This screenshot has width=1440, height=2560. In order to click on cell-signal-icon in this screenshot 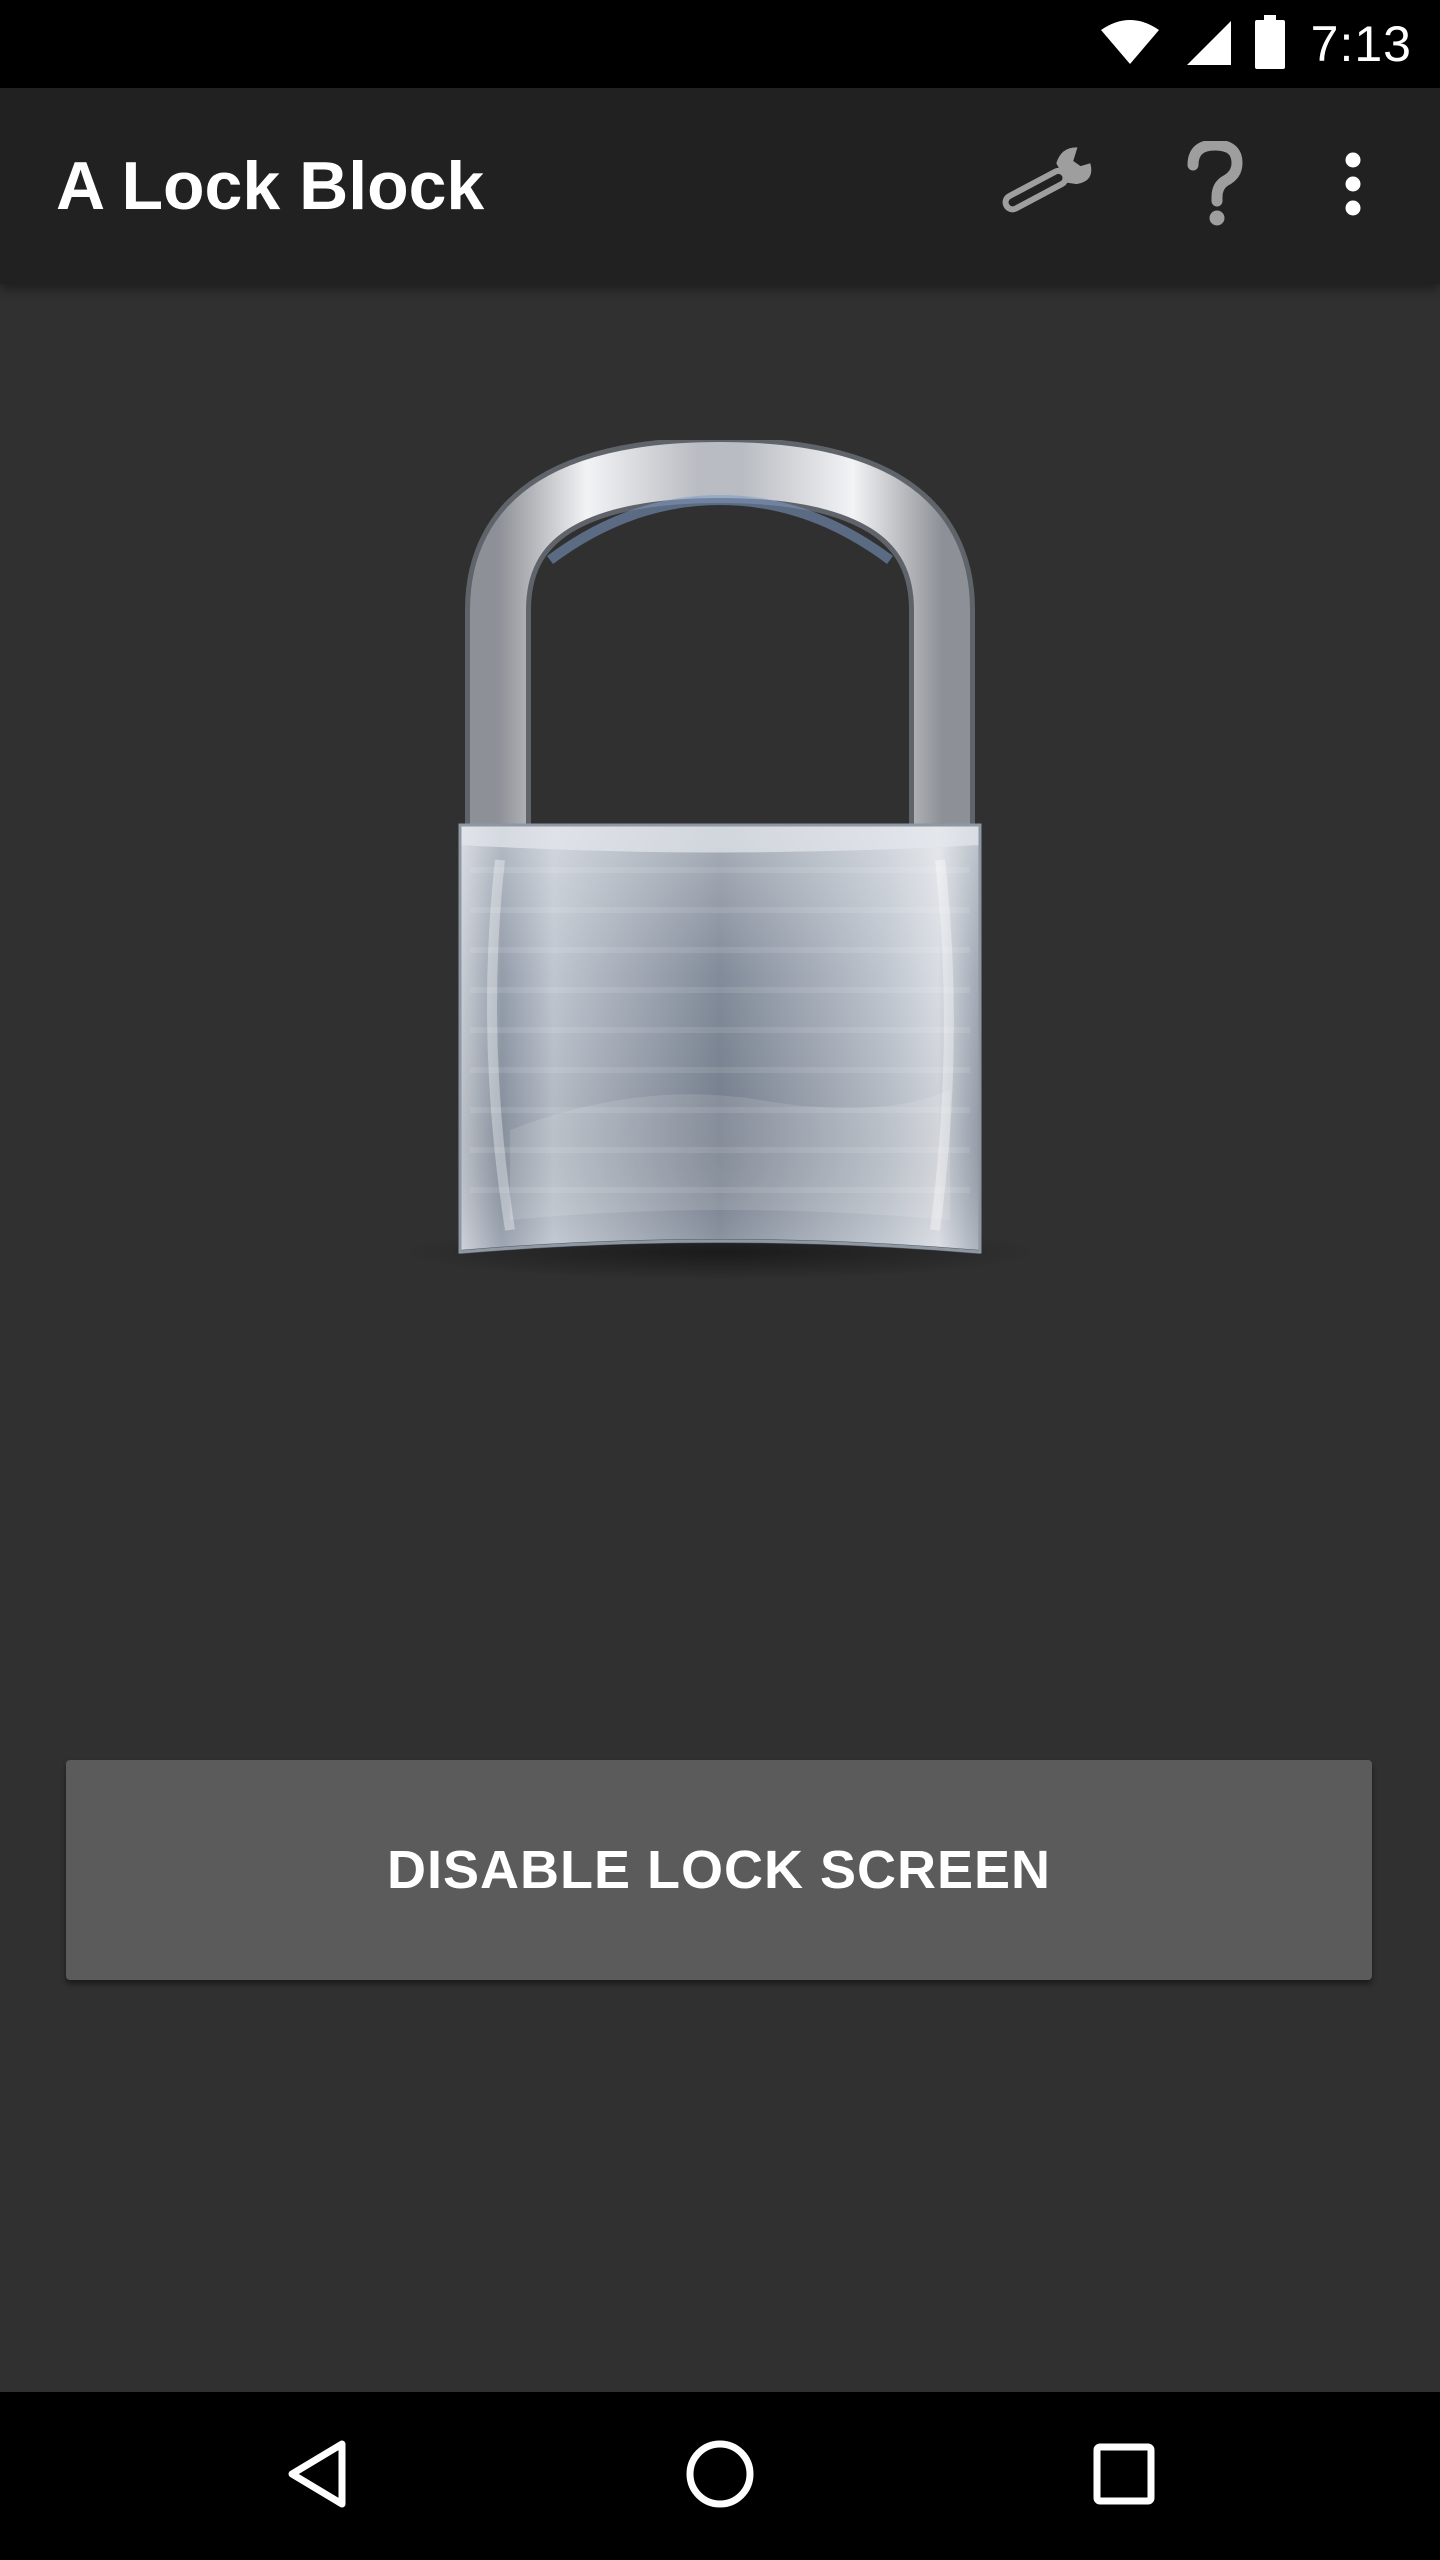, I will do `click(1208, 44)`.